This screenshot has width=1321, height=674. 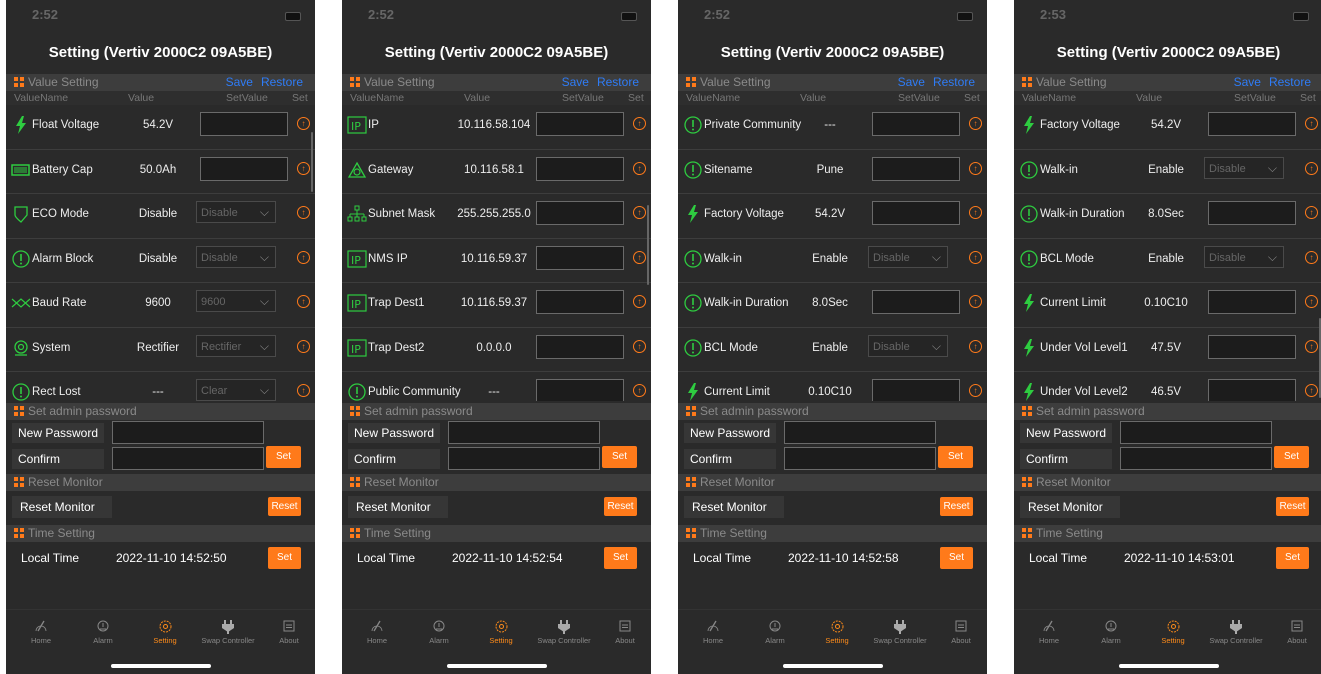 I want to click on set-value-select: Rectifier ⌵, so click(x=236, y=345).